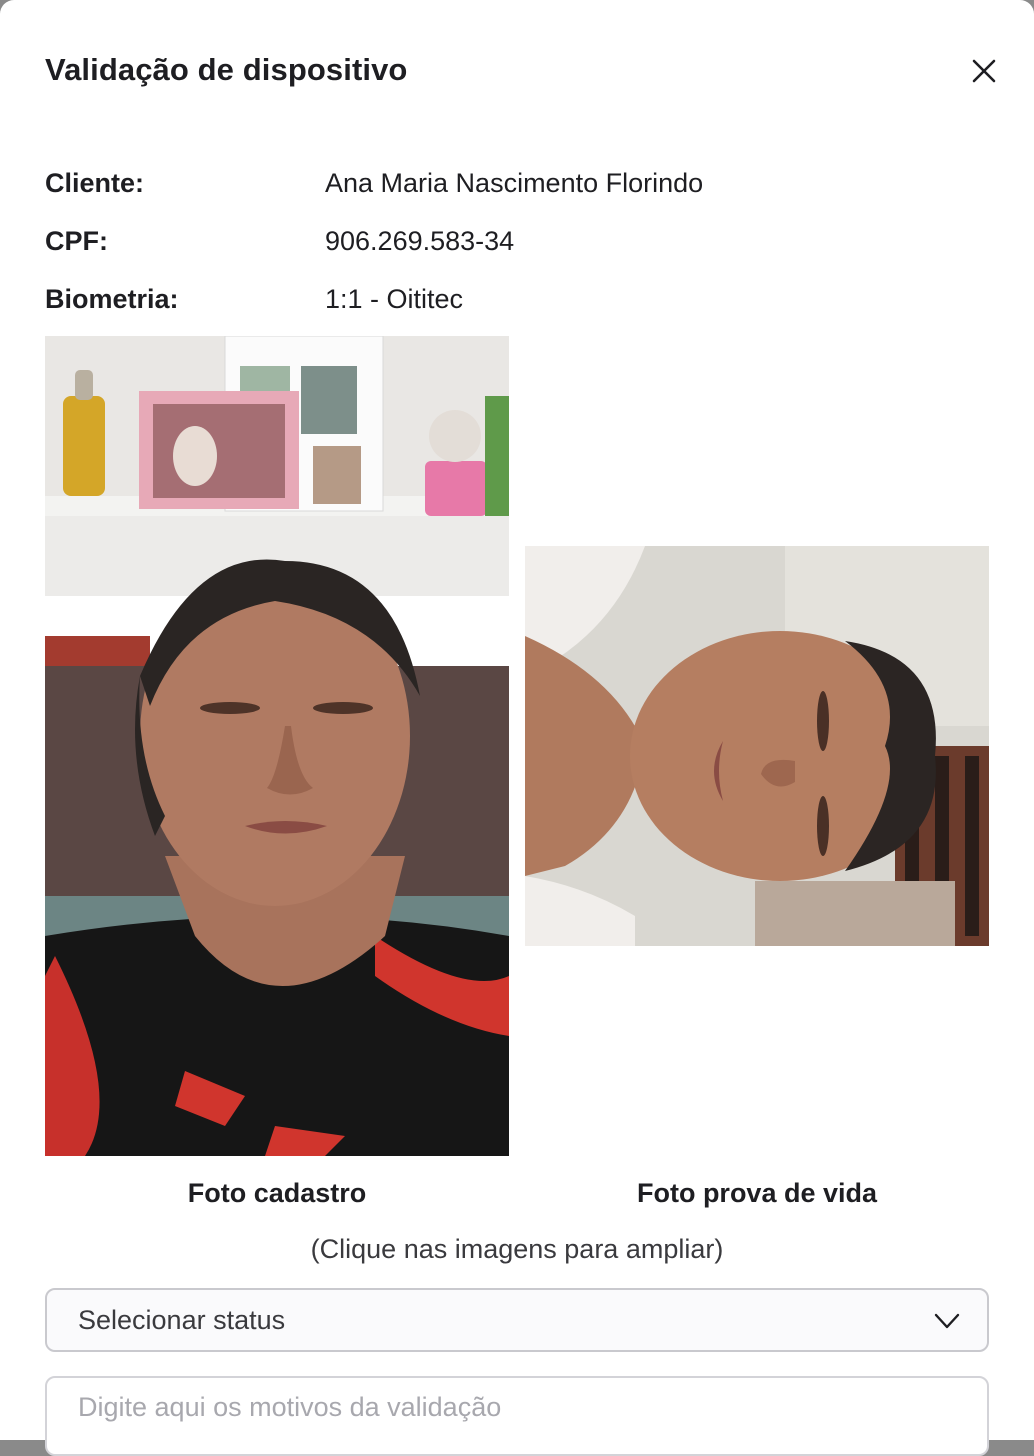  I want to click on close-icon, so click(984, 71).